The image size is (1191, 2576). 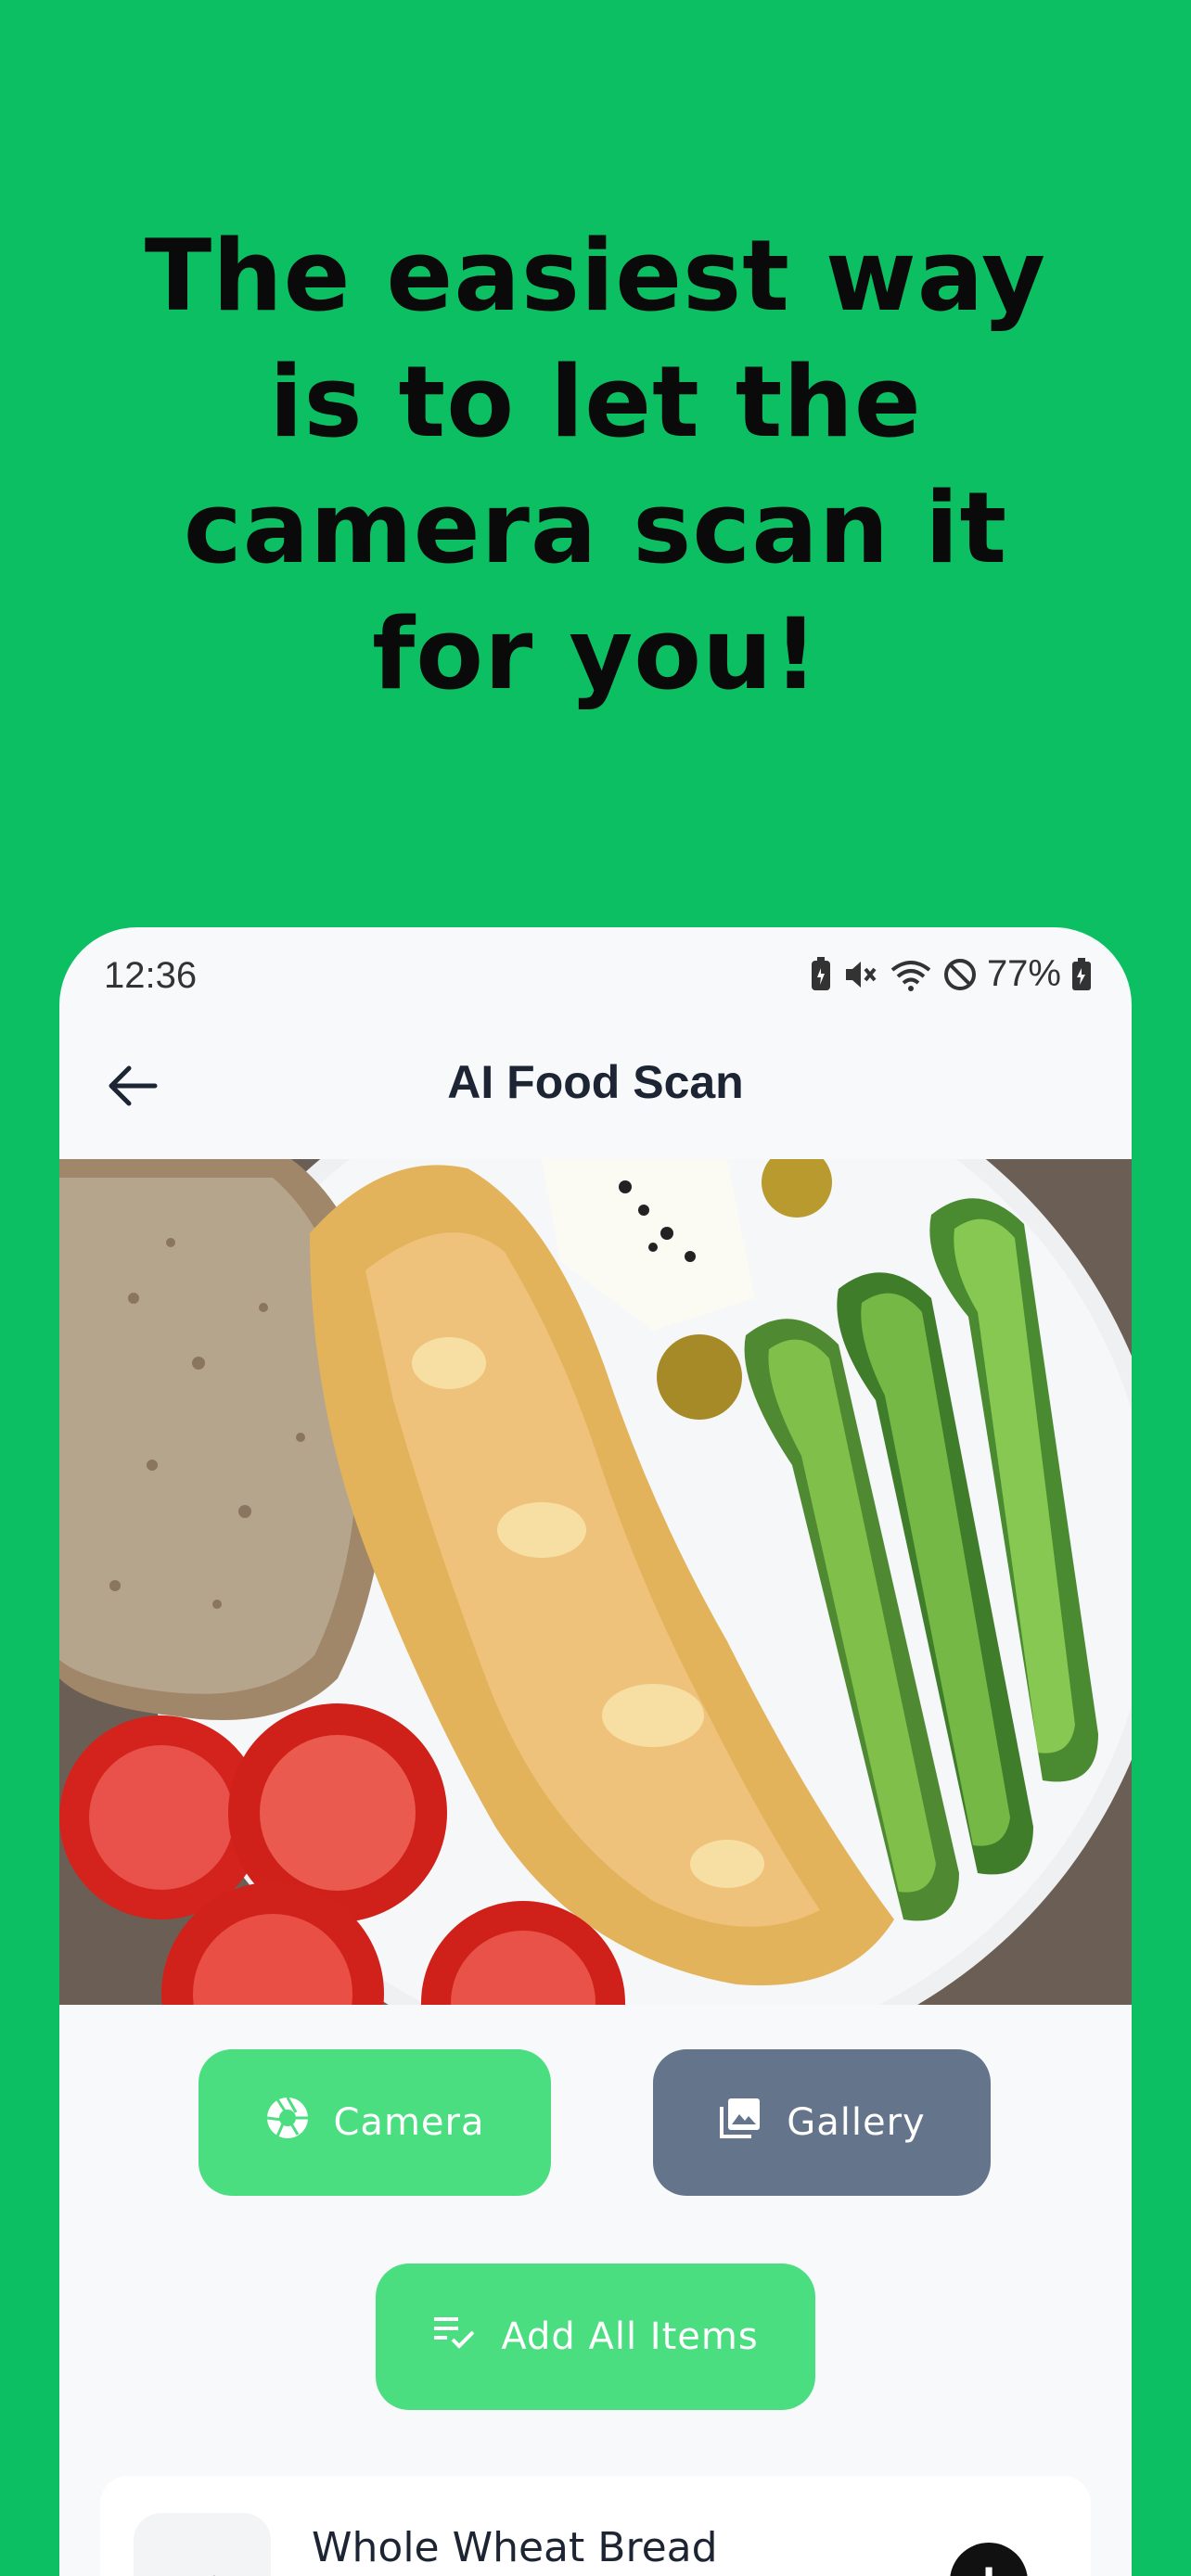 I want to click on add-all-items-label: Add All Items, so click(x=630, y=2337).